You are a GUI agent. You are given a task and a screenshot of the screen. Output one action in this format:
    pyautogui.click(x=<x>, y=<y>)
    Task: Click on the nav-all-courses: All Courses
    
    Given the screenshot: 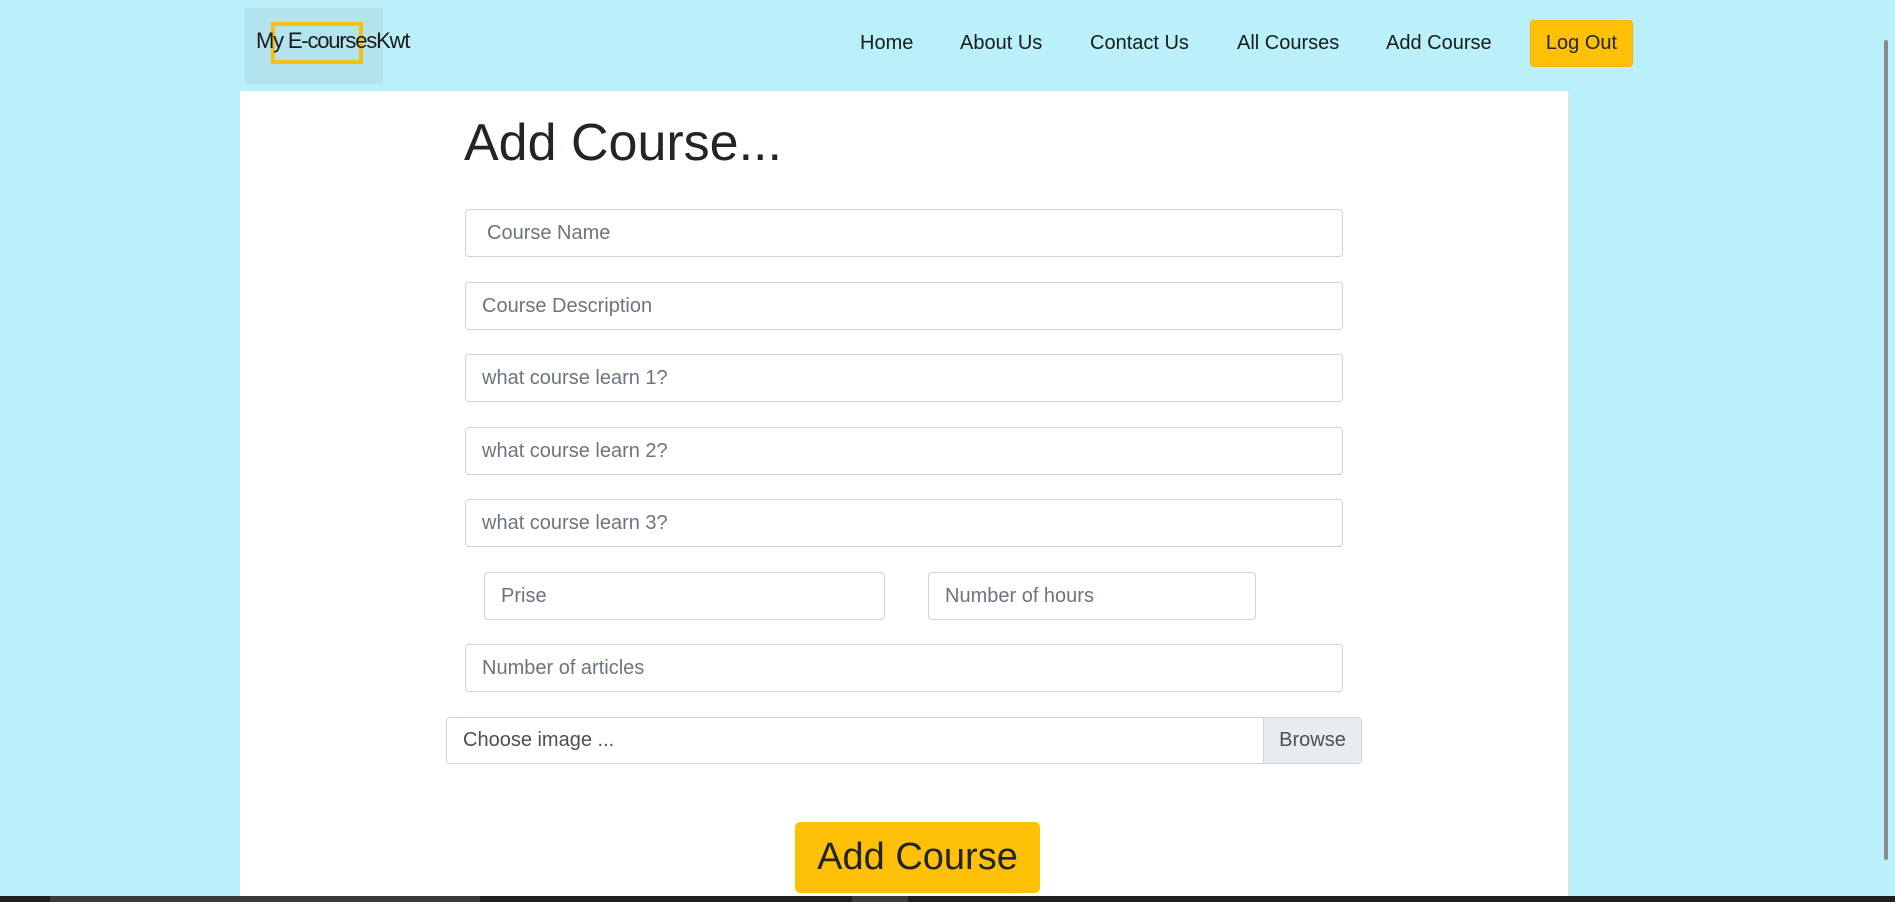 What is the action you would take?
    pyautogui.click(x=1288, y=43)
    